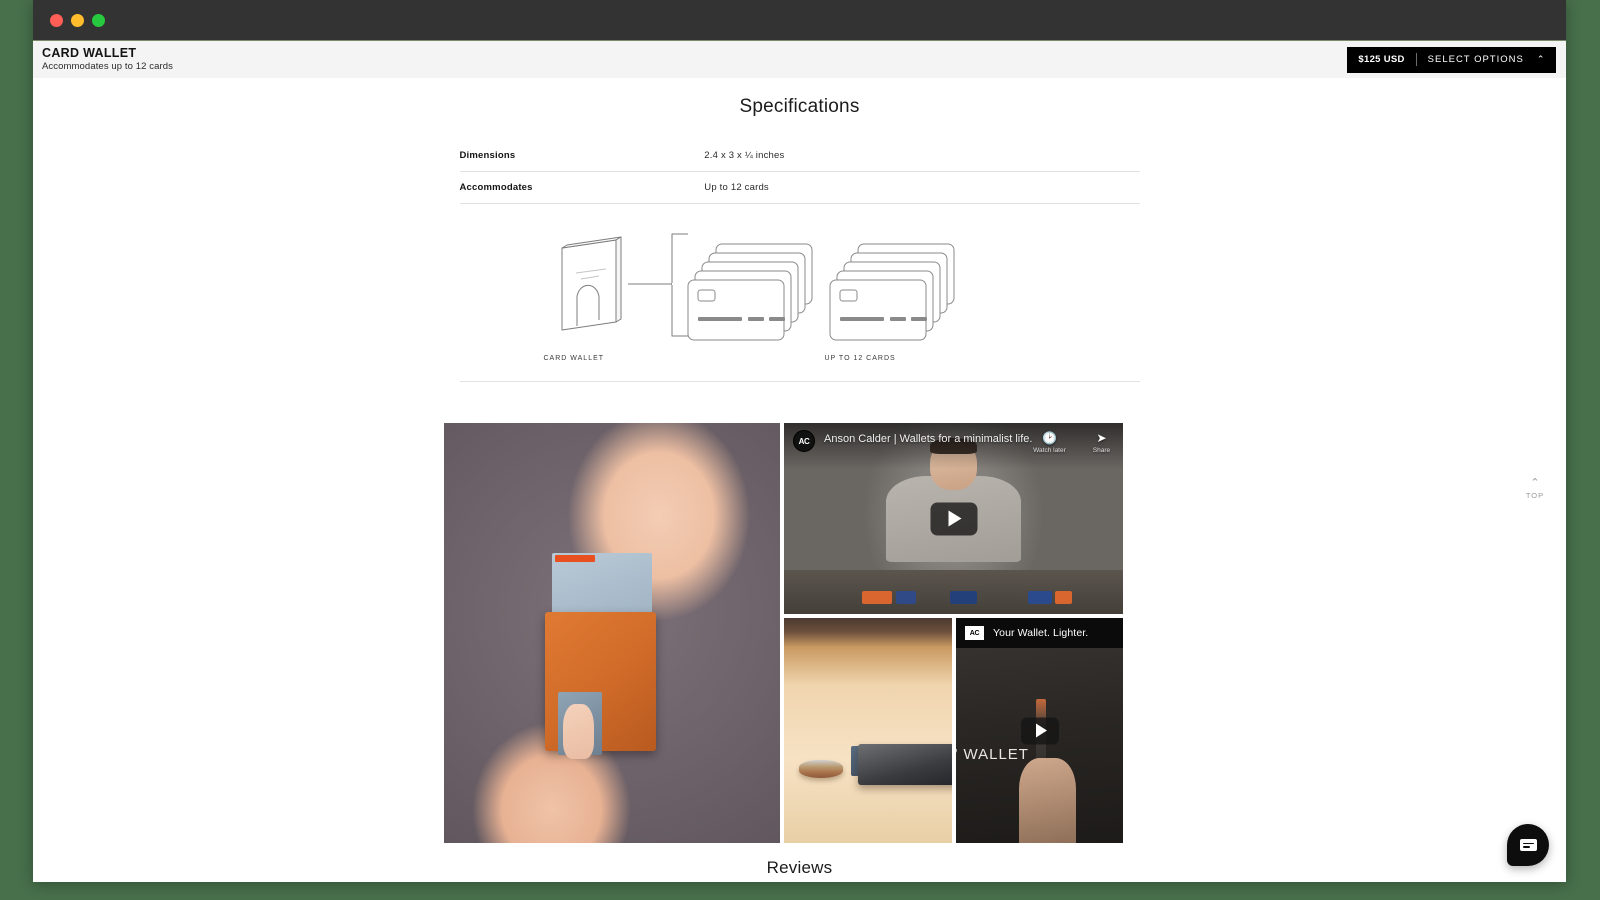 The height and width of the screenshot is (900, 1600). I want to click on sticky-product-info: CARD WALLET Accommodates up to 12 cards, so click(107, 59).